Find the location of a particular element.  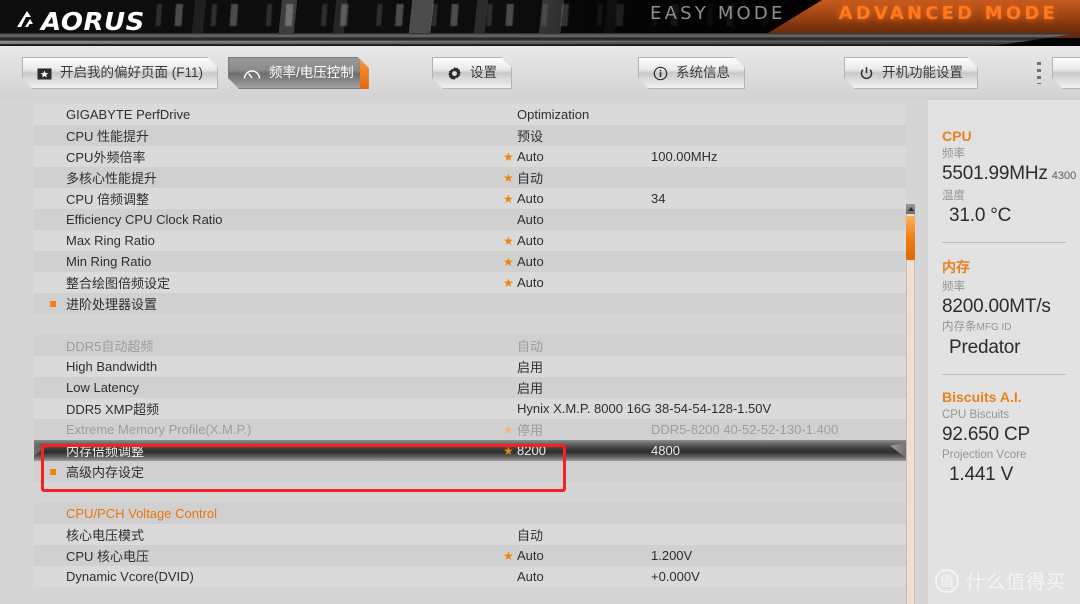

settings-row: ★ Min Ring Ratio Auto is located at coordinates (470, 261).